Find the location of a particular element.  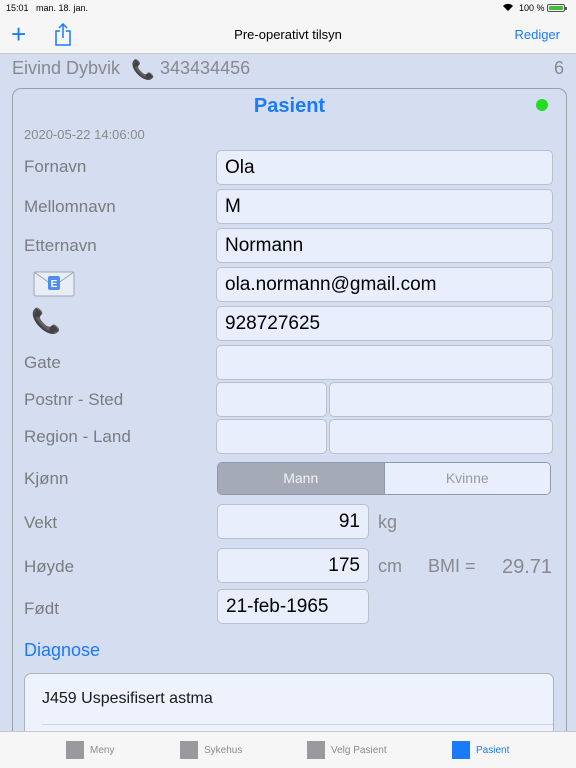

patient-header-name: Eivind Dybvik is located at coordinates (66, 68).